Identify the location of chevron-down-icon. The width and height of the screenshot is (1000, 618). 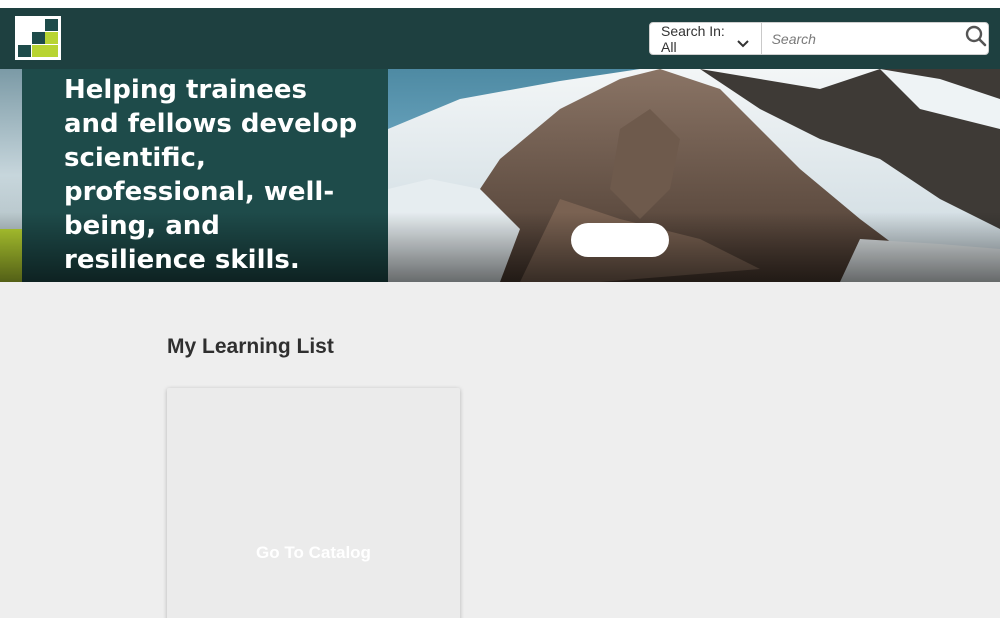
(742, 41).